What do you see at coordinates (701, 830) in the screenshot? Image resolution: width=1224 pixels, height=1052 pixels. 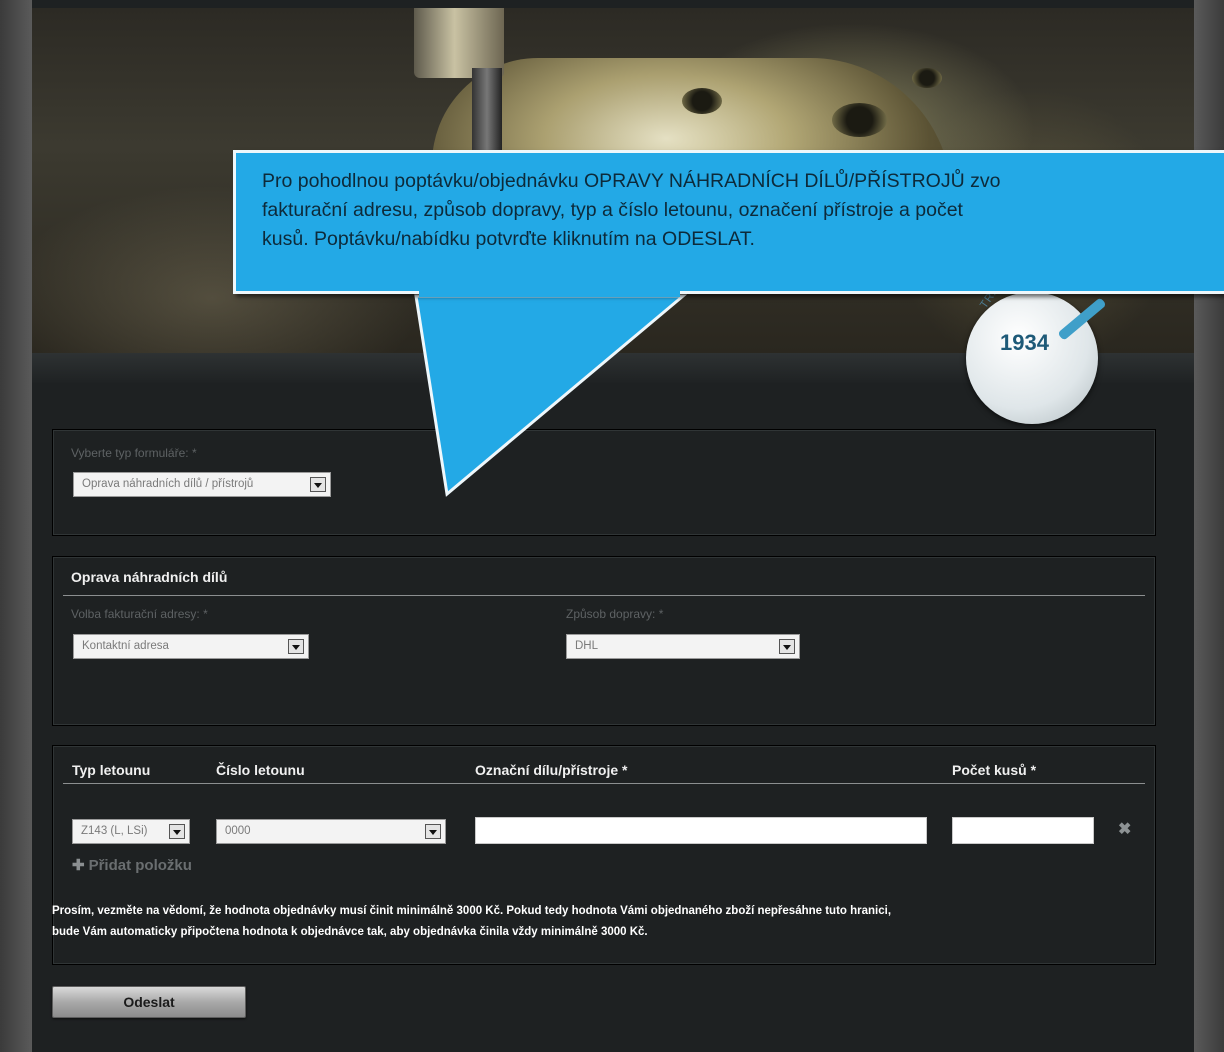 I see `part-designation-input` at bounding box center [701, 830].